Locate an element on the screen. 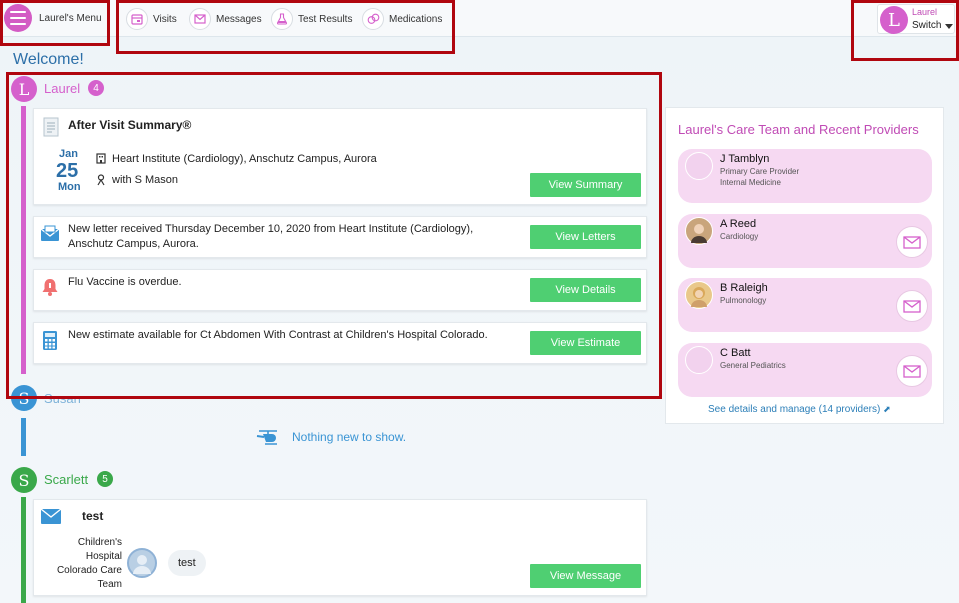 This screenshot has width=959, height=603. message-title: test is located at coordinates (93, 516).